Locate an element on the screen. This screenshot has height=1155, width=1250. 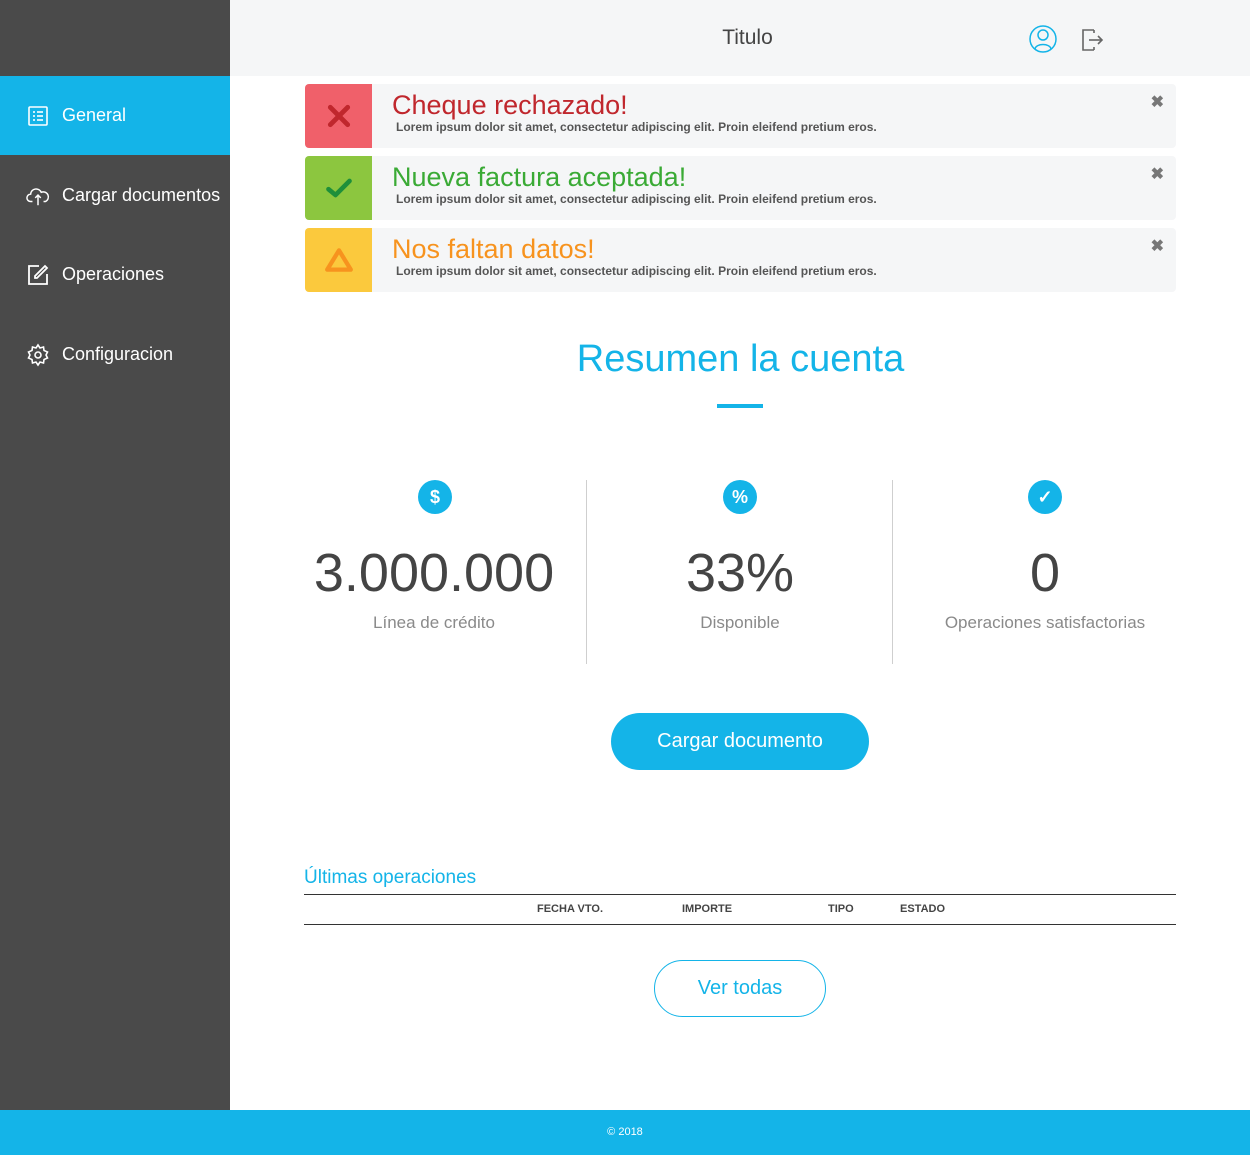
column-header-importe: IMPORTE is located at coordinates (707, 909).